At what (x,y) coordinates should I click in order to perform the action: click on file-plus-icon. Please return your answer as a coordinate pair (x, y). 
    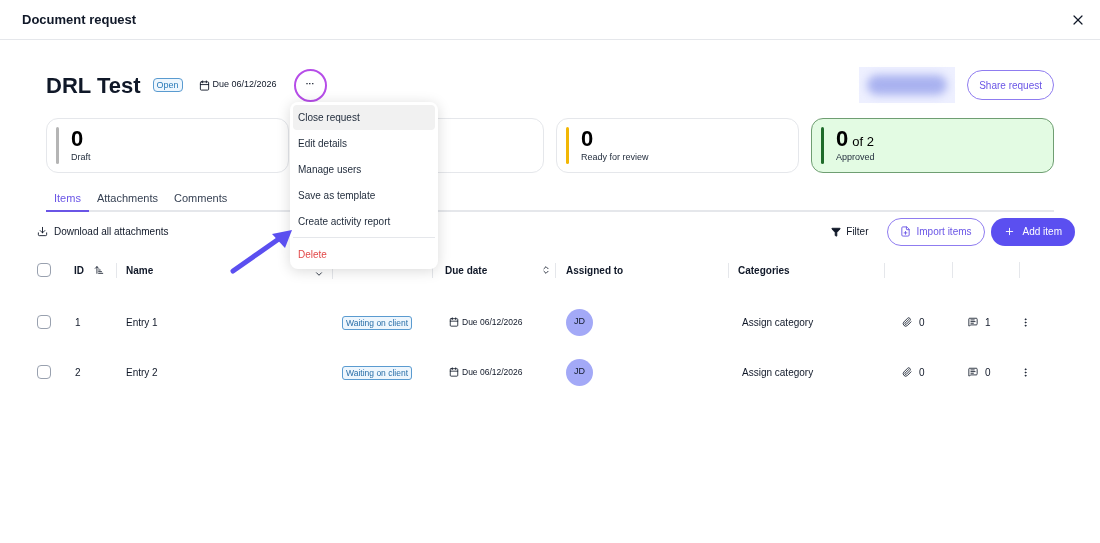
    Looking at the image, I should click on (905, 231).